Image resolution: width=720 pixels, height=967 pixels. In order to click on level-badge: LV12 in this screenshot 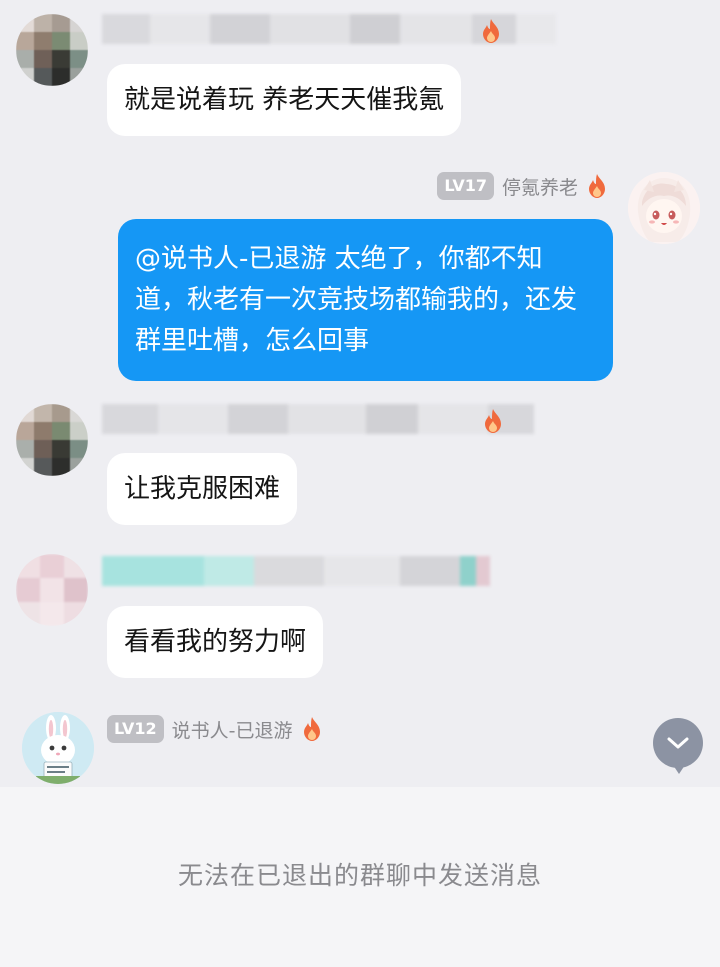, I will do `click(135, 729)`.